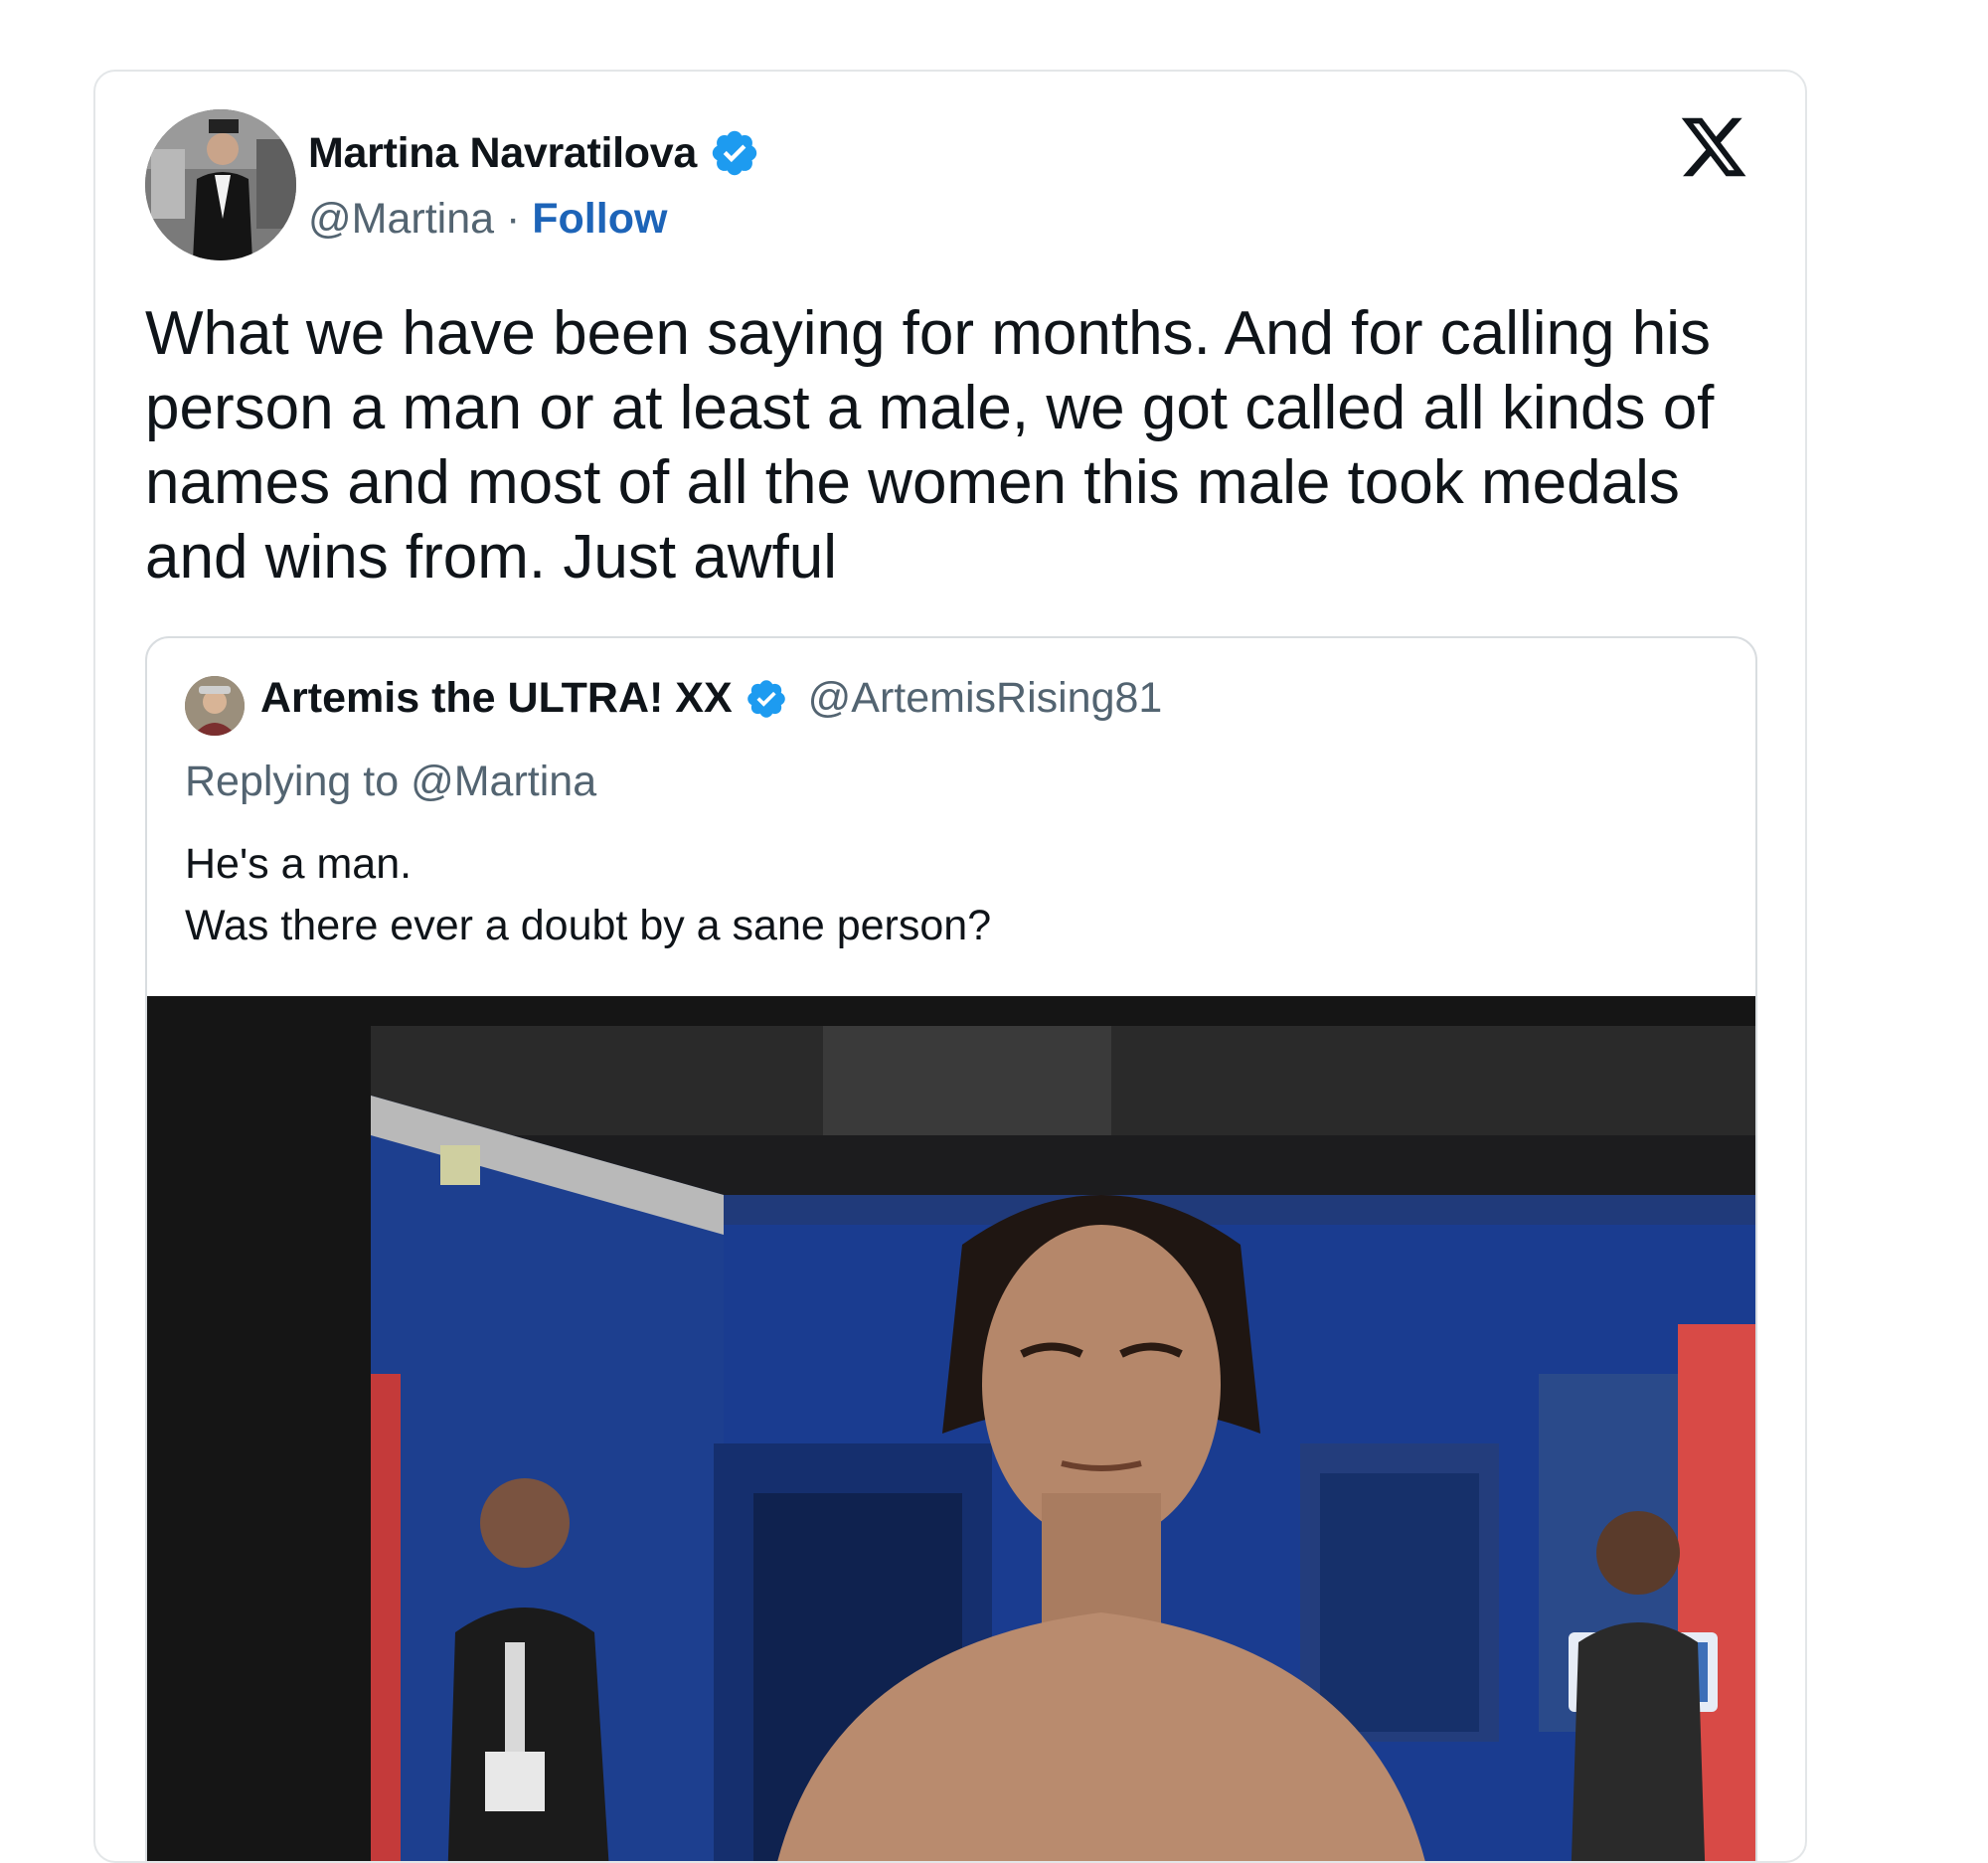  Describe the element at coordinates (299, 864) in the screenshot. I see `quoted-text-line: He's a man.` at that location.